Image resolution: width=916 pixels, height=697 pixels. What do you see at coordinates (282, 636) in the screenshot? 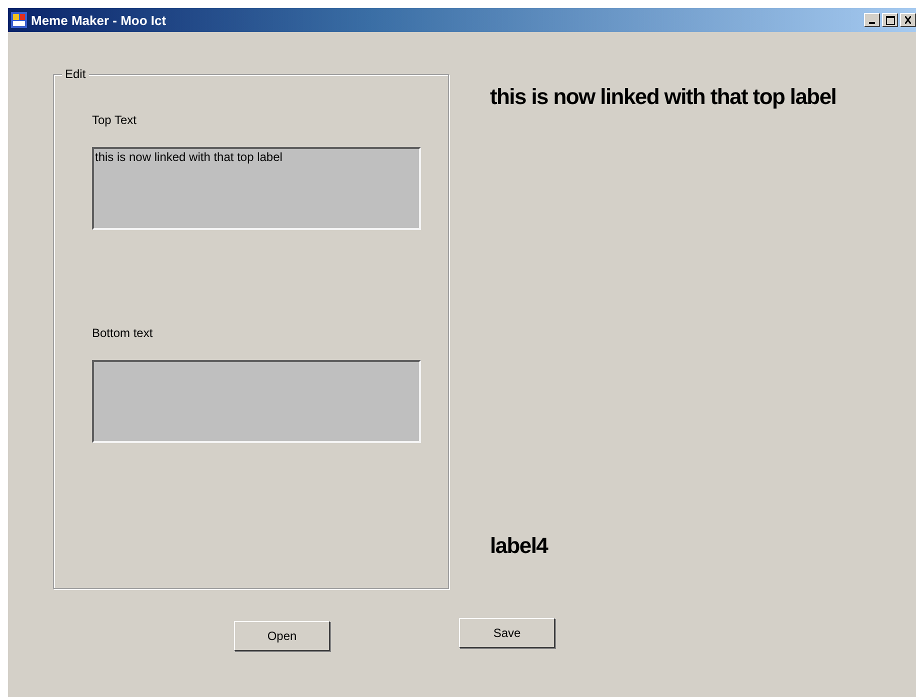
I see `open-button: Open` at bounding box center [282, 636].